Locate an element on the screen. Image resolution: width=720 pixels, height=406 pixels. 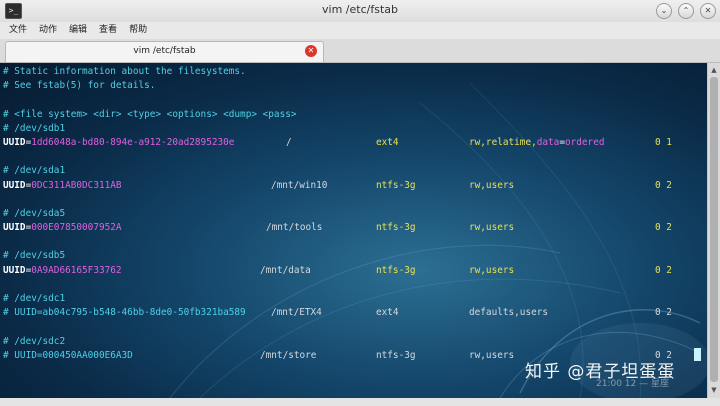
mount-dir: /mnt/tools is located at coordinates (294, 228).